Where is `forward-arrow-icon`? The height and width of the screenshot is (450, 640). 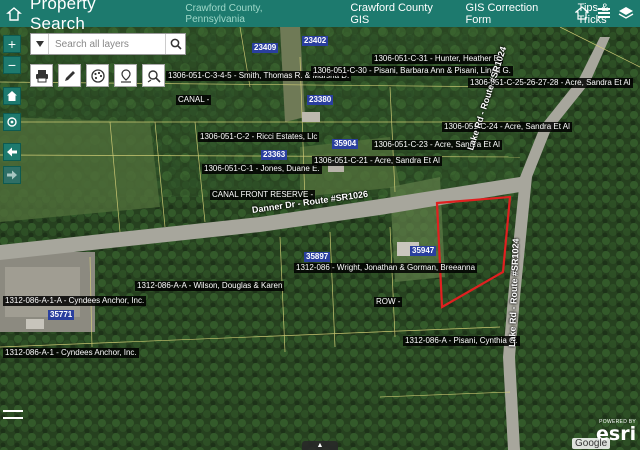 forward-arrow-icon is located at coordinates (12, 175).